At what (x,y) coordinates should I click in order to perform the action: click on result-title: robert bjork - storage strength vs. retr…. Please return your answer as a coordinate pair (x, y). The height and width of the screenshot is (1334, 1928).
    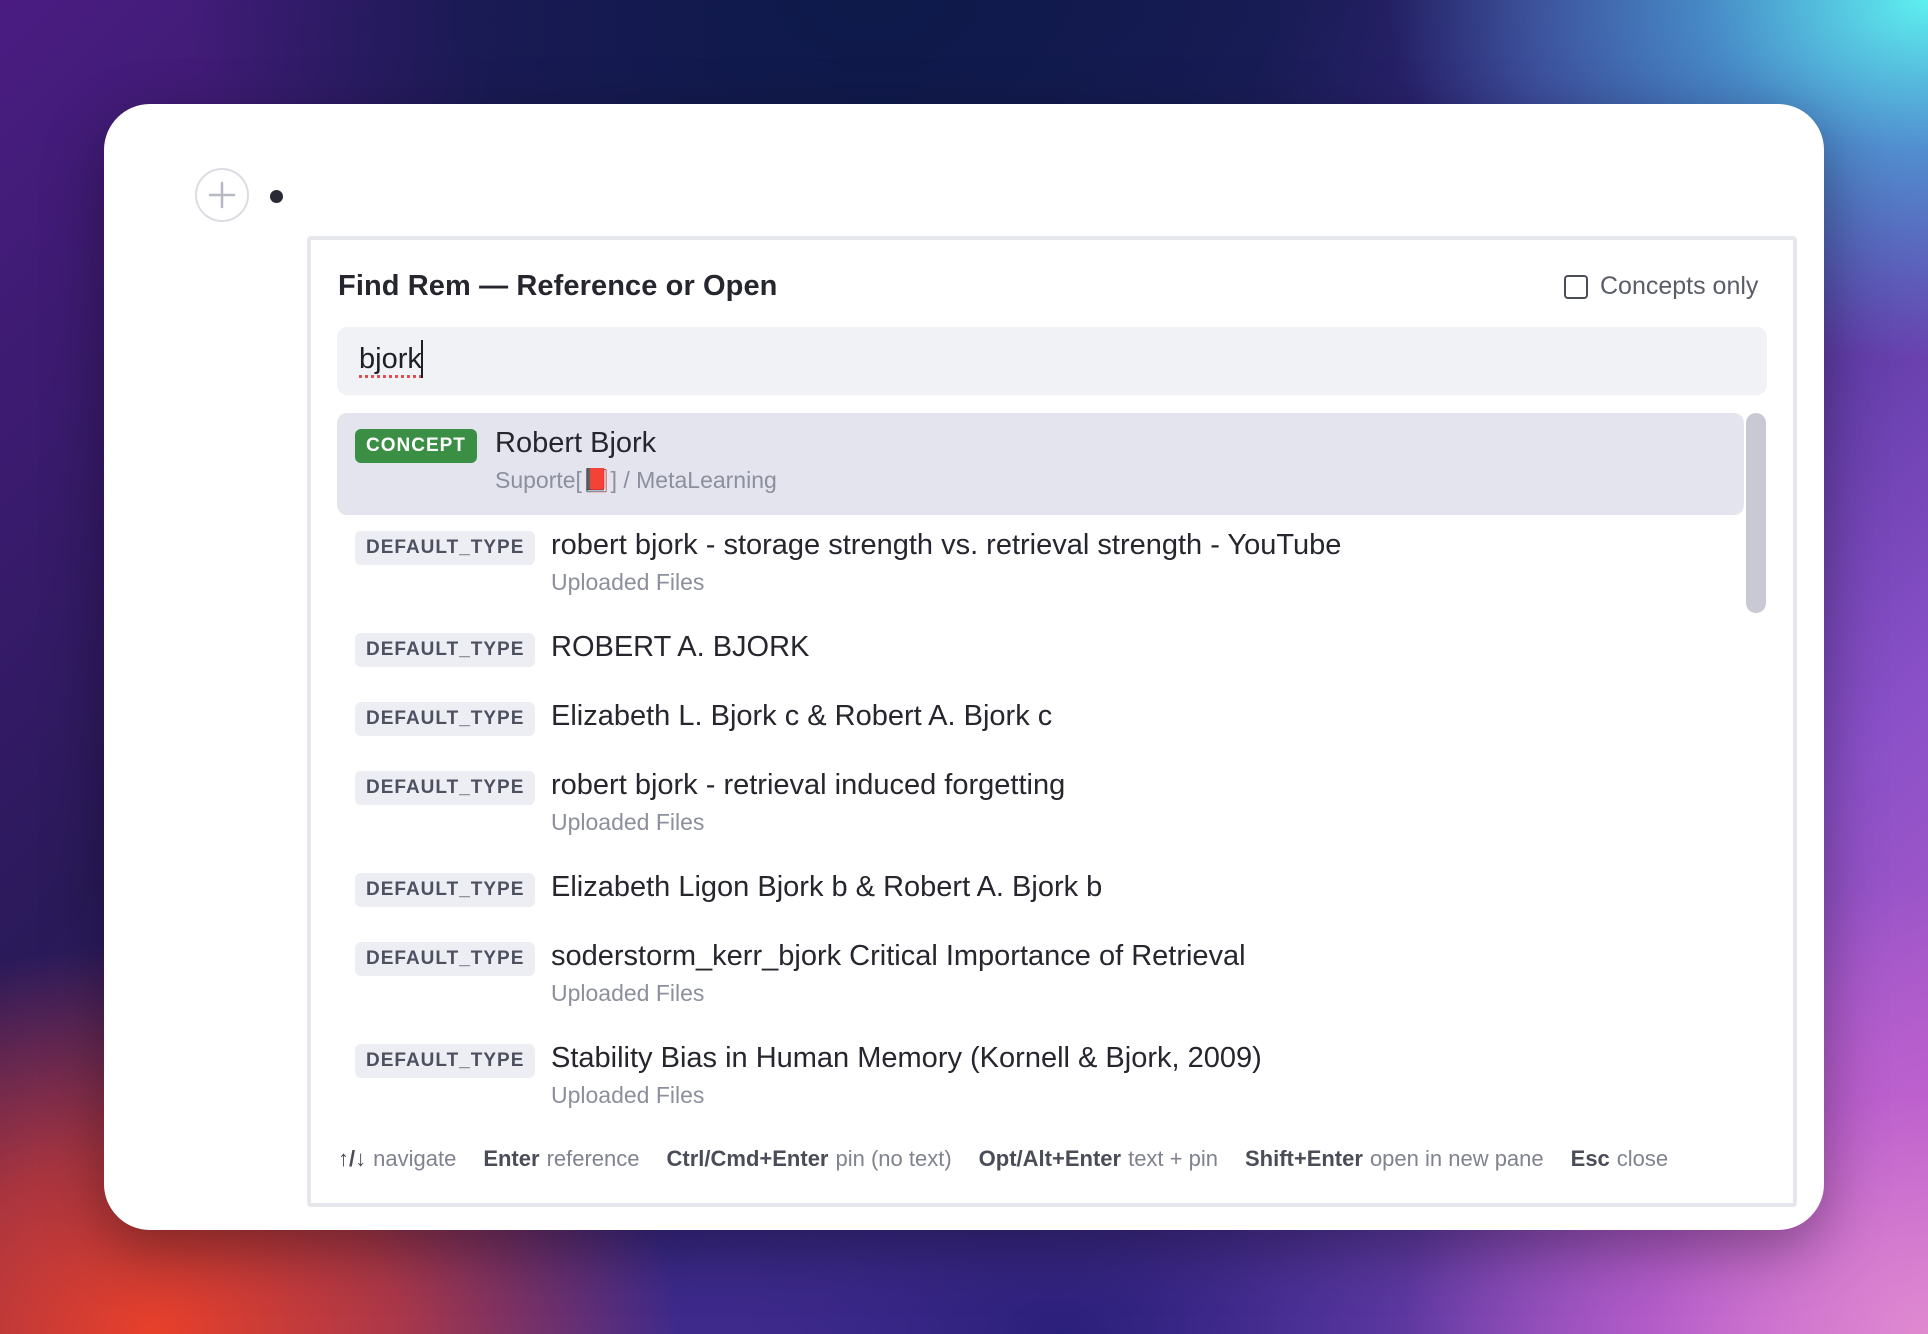
    Looking at the image, I should click on (946, 545).